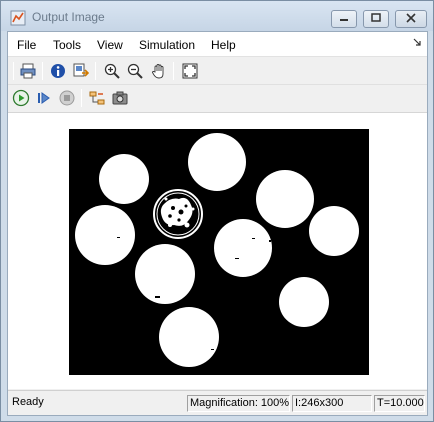 The image size is (434, 422). Describe the element at coordinates (417, 43) in the screenshot. I see `menubar-dock-arrow-icon` at that location.